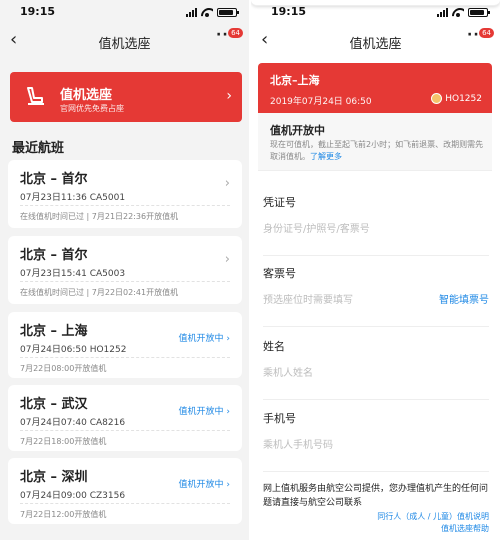  Describe the element at coordinates (376, 225) in the screenshot. I see `id-number-field: 凭证号 身份证号/护照号/客票号` at that location.